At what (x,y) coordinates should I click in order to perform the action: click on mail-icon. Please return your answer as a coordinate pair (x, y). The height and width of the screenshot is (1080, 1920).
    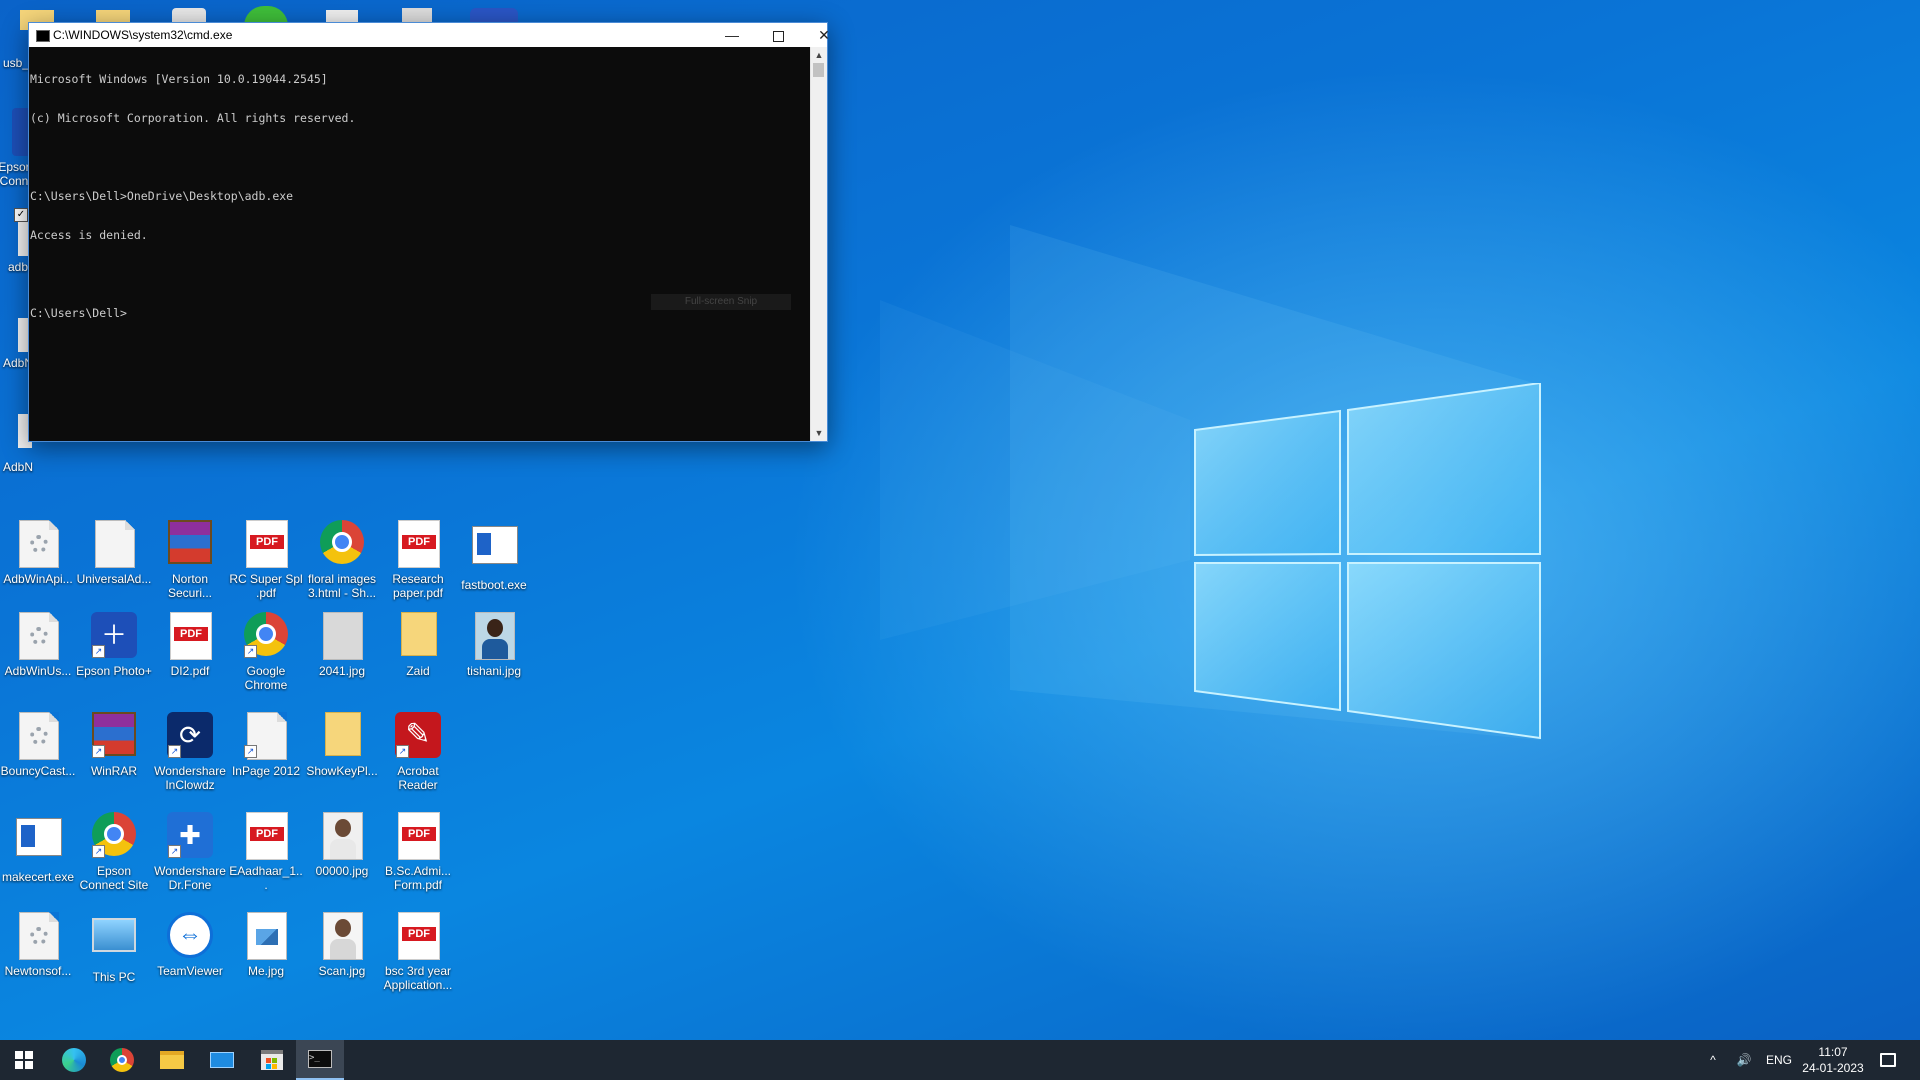
    Looking at the image, I should click on (222, 1060).